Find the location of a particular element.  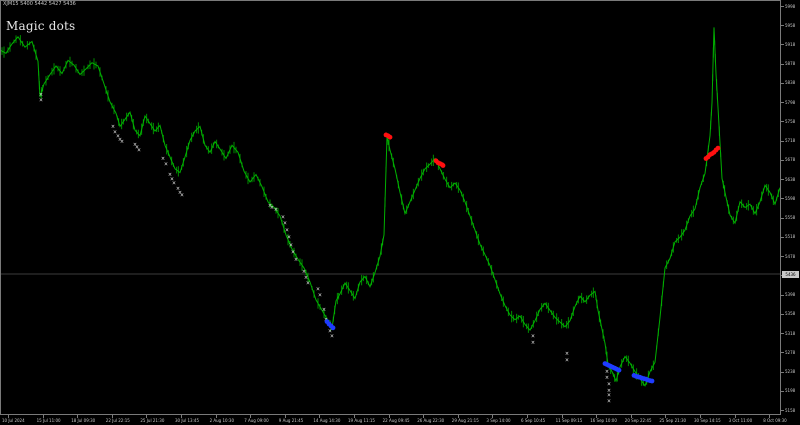

time-tick-label: 3 Oct 11:00 is located at coordinates (740, 420).